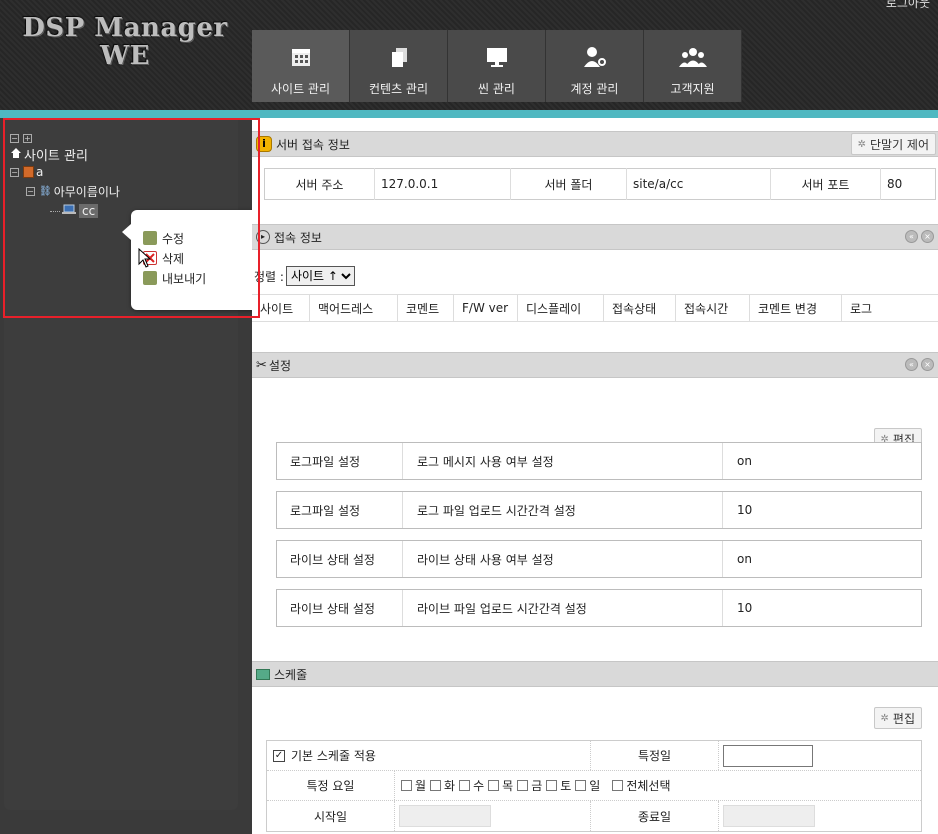 The width and height of the screenshot is (938, 834). What do you see at coordinates (595, 66) in the screenshot?
I see `tab-account-management: 계정 관리` at bounding box center [595, 66].